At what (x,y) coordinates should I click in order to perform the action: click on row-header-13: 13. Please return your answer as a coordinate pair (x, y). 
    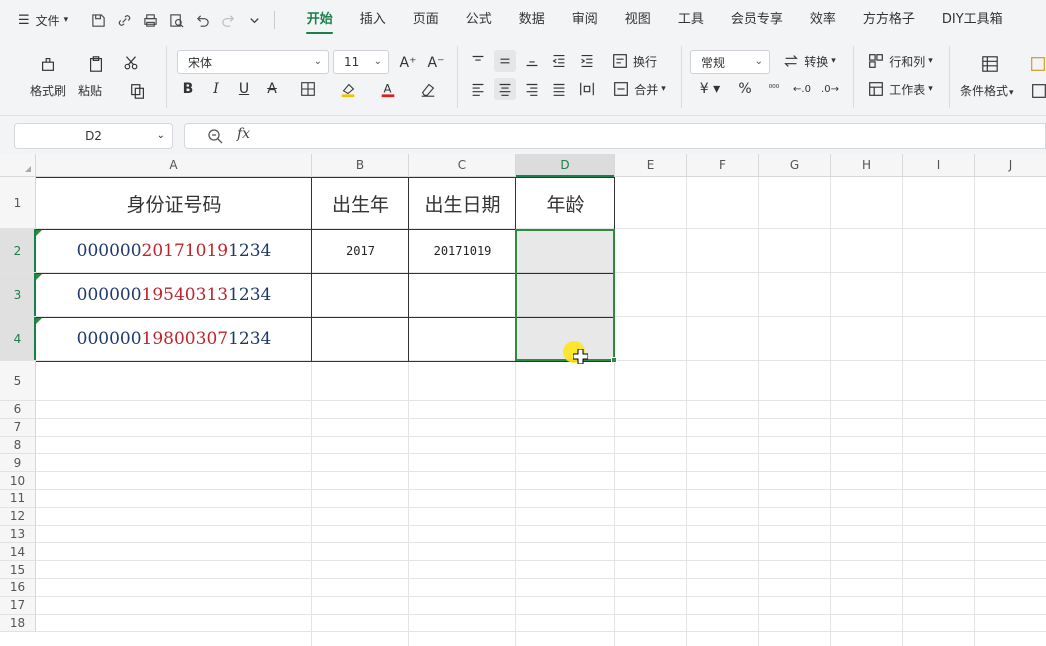
    Looking at the image, I should click on (18, 534).